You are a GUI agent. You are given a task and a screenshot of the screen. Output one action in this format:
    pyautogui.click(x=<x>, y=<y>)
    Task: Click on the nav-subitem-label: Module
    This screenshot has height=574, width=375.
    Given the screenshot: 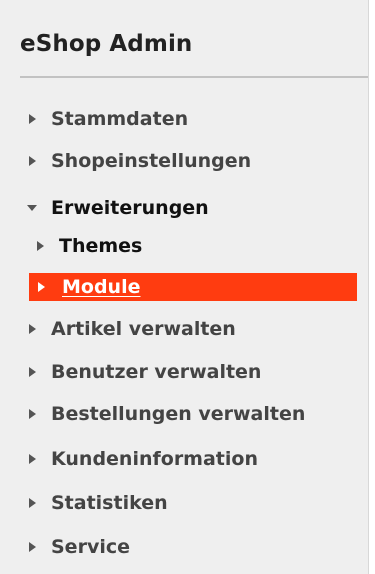 What is the action you would take?
    pyautogui.click(x=101, y=287)
    